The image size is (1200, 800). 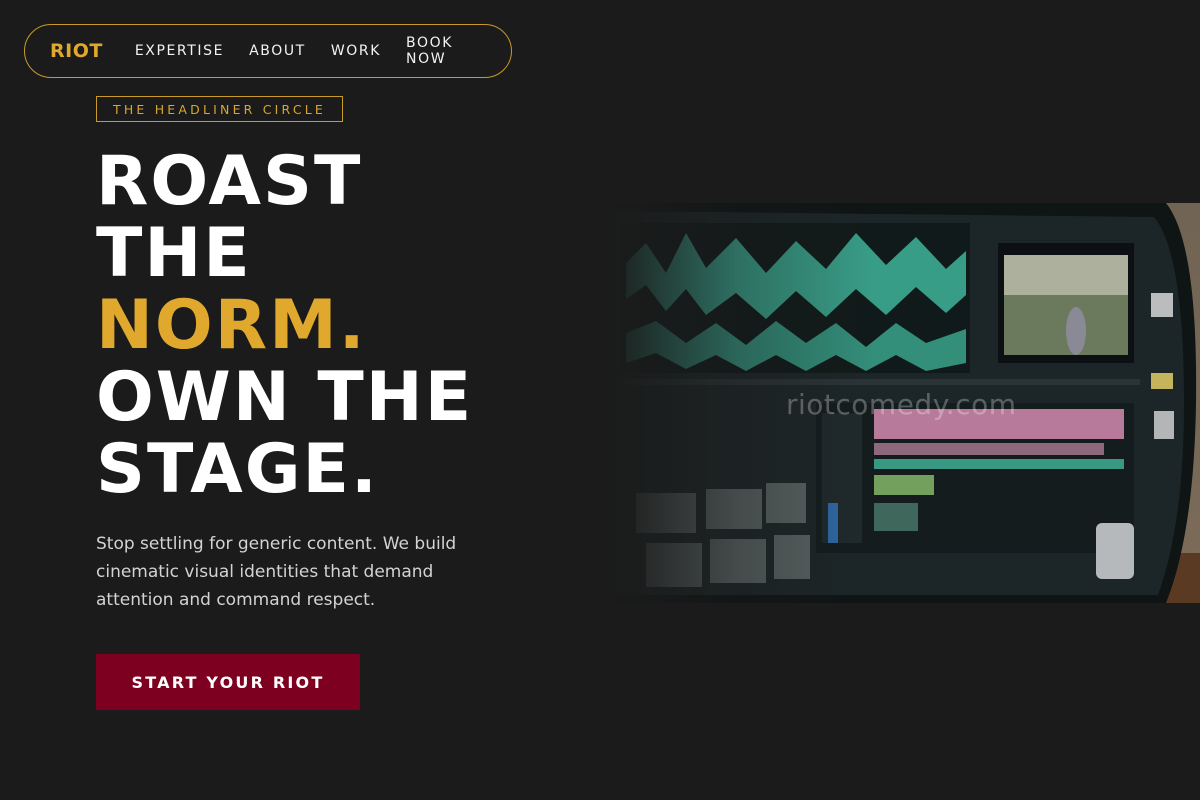 I want to click on headline-line-1: ROAST, so click(x=229, y=181).